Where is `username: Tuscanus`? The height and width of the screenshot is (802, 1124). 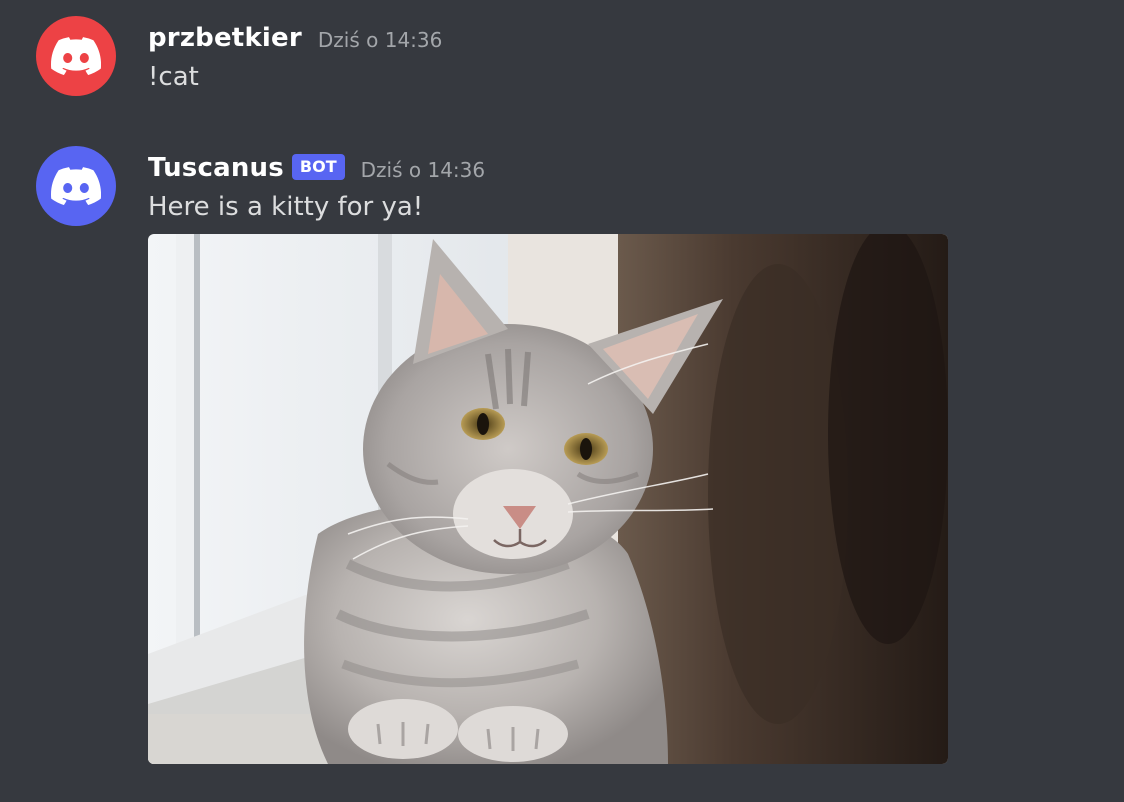
username: Tuscanus is located at coordinates (216, 168).